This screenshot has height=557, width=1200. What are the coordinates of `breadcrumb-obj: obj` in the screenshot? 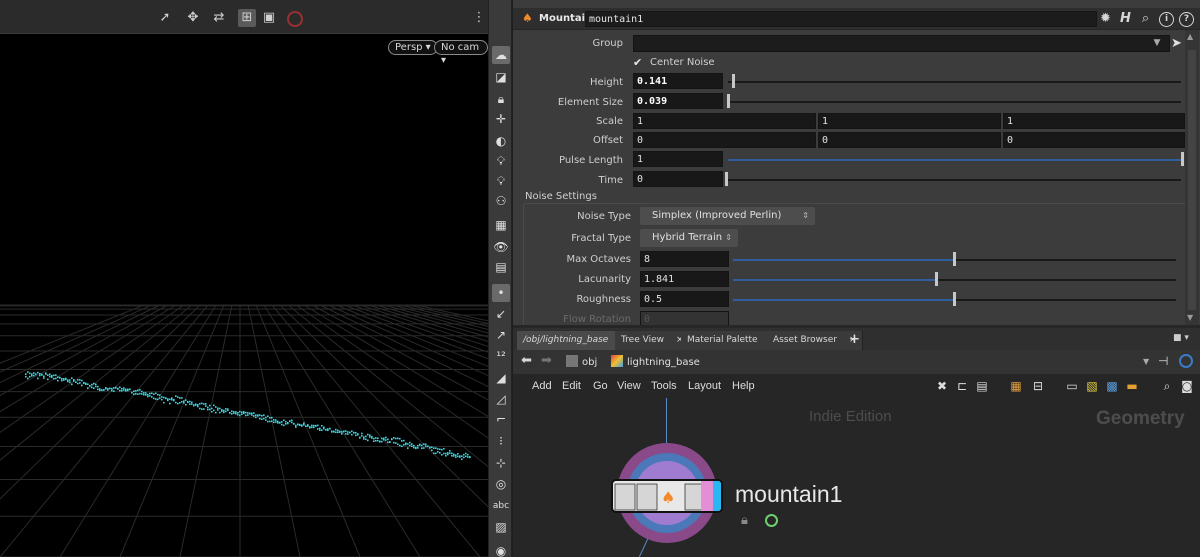 It's located at (581, 362).